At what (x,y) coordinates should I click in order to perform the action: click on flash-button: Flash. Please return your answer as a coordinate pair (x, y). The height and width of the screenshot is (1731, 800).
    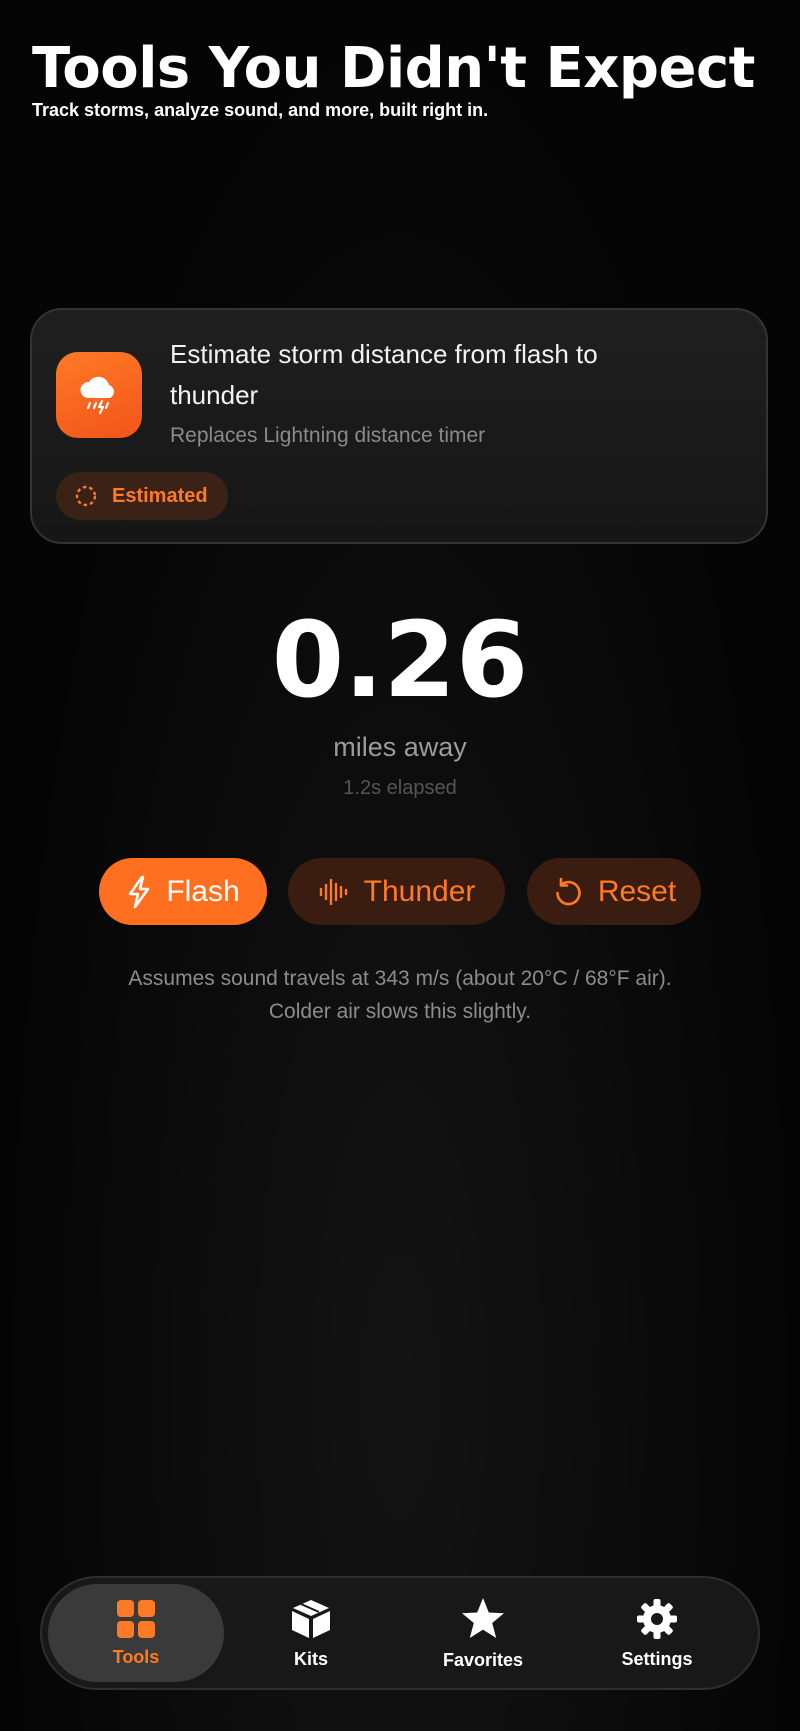
    Looking at the image, I should click on (183, 891).